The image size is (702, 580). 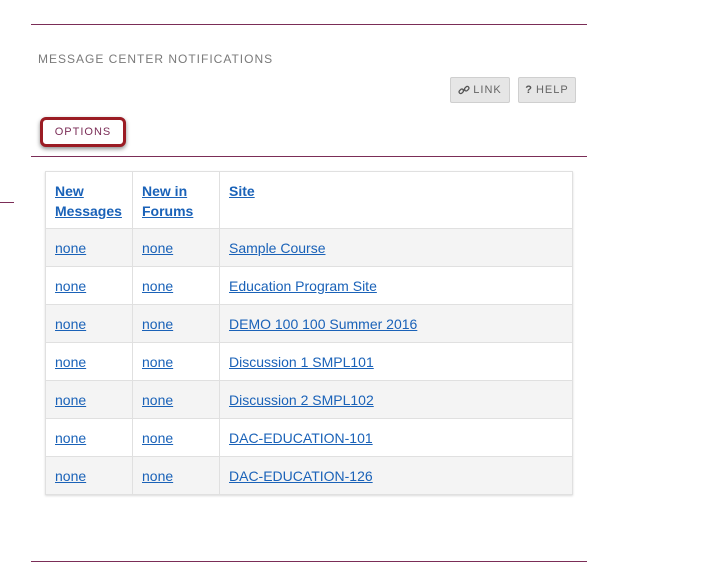 I want to click on table-row: none none Education Program Site, so click(x=309, y=285).